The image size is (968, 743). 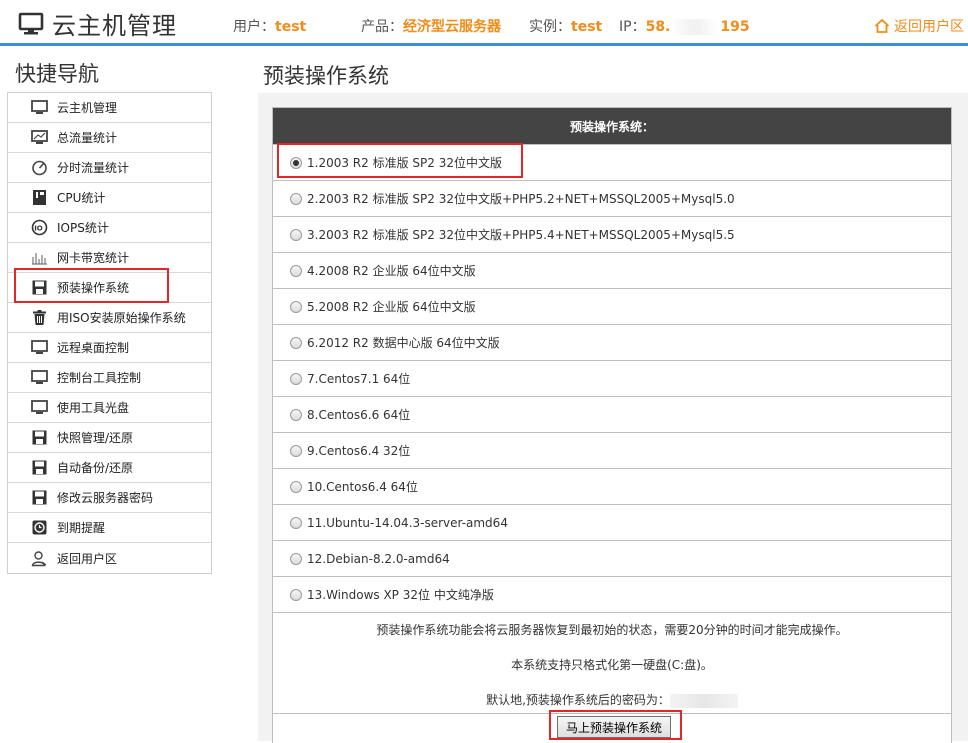 I want to click on sidebar-item-tool-disc: 使用工具光盘, so click(x=109, y=408).